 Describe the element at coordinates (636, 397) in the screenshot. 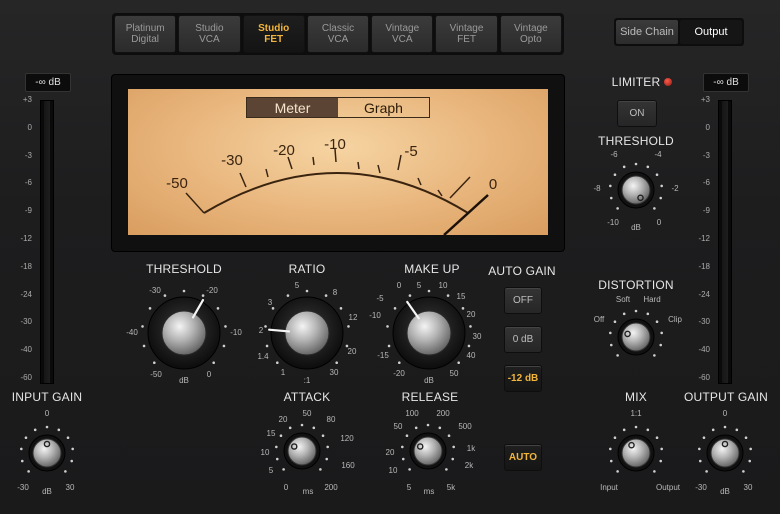

I see `mix-label: MIX` at that location.